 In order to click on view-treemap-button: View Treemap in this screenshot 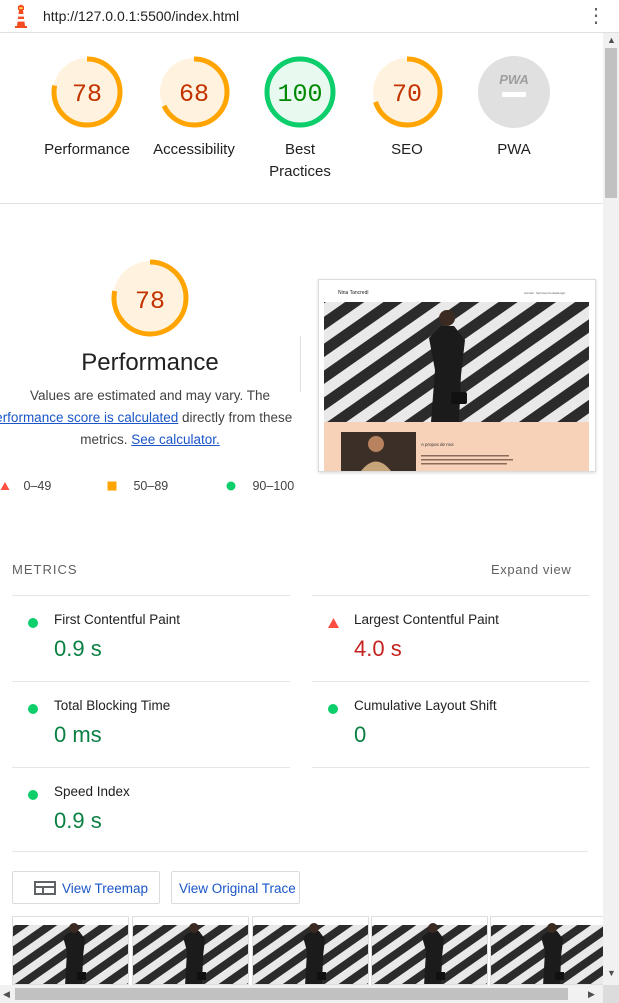, I will do `click(86, 887)`.